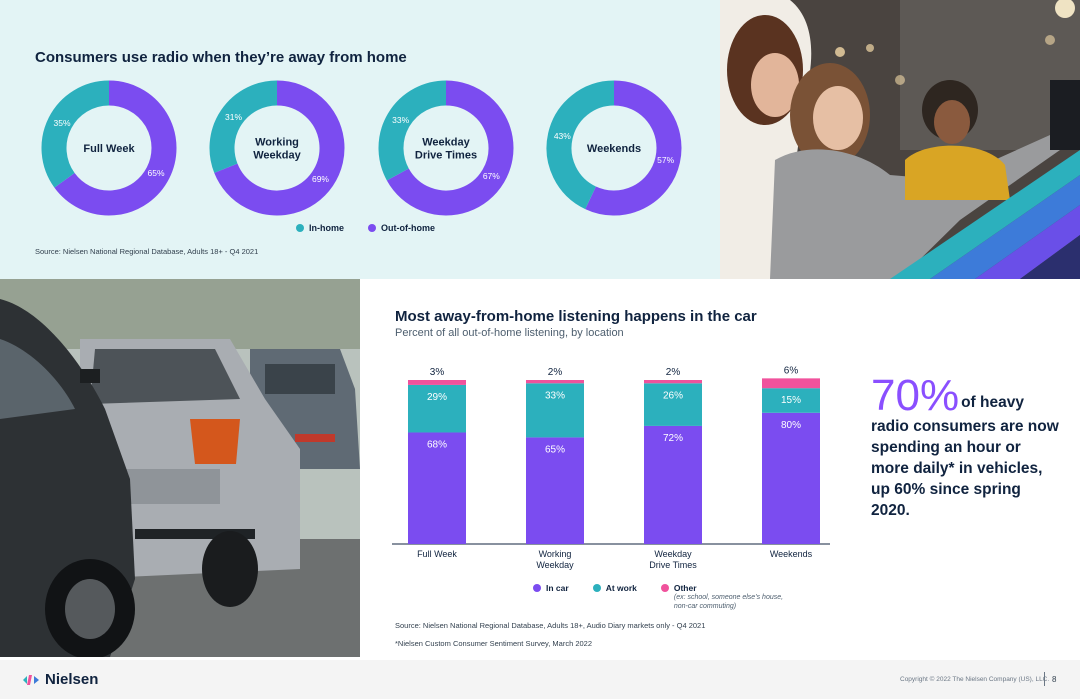 The width and height of the screenshot is (1080, 699). What do you see at coordinates (791, 400) in the screenshot?
I see `bar-value-at-work: 15%` at bounding box center [791, 400].